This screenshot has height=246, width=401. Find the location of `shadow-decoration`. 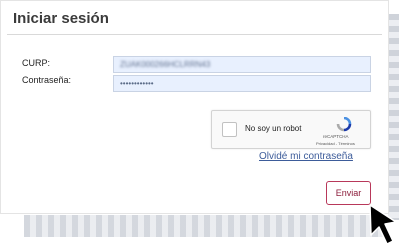

shadow-decoration is located at coordinates (204, 226).